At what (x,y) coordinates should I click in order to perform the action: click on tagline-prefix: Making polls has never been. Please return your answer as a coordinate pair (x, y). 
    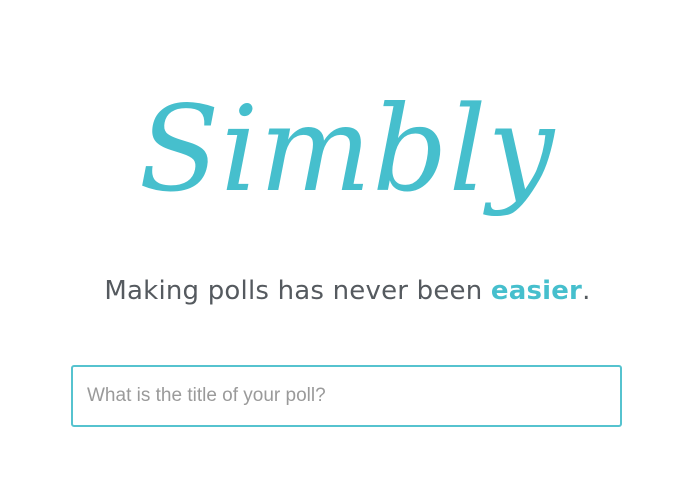
    Looking at the image, I should click on (297, 291).